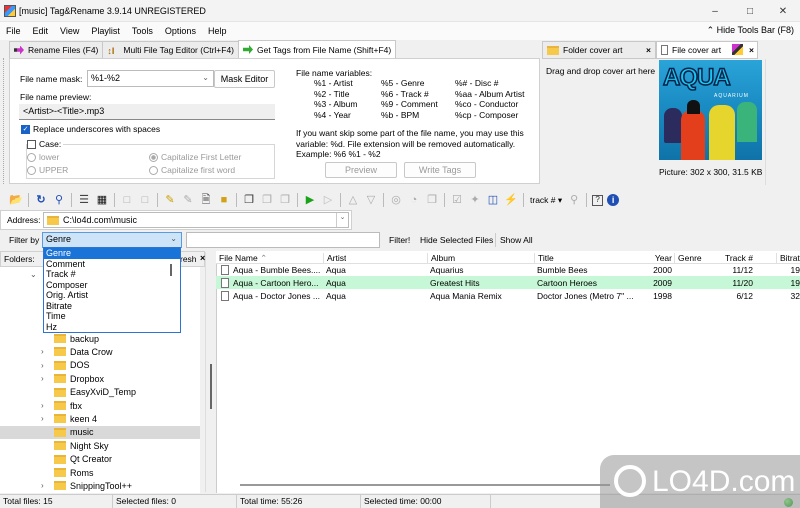 The height and width of the screenshot is (508, 800). Describe the element at coordinates (440, 170) in the screenshot. I see `write-tags-button: Write Tags` at that location.